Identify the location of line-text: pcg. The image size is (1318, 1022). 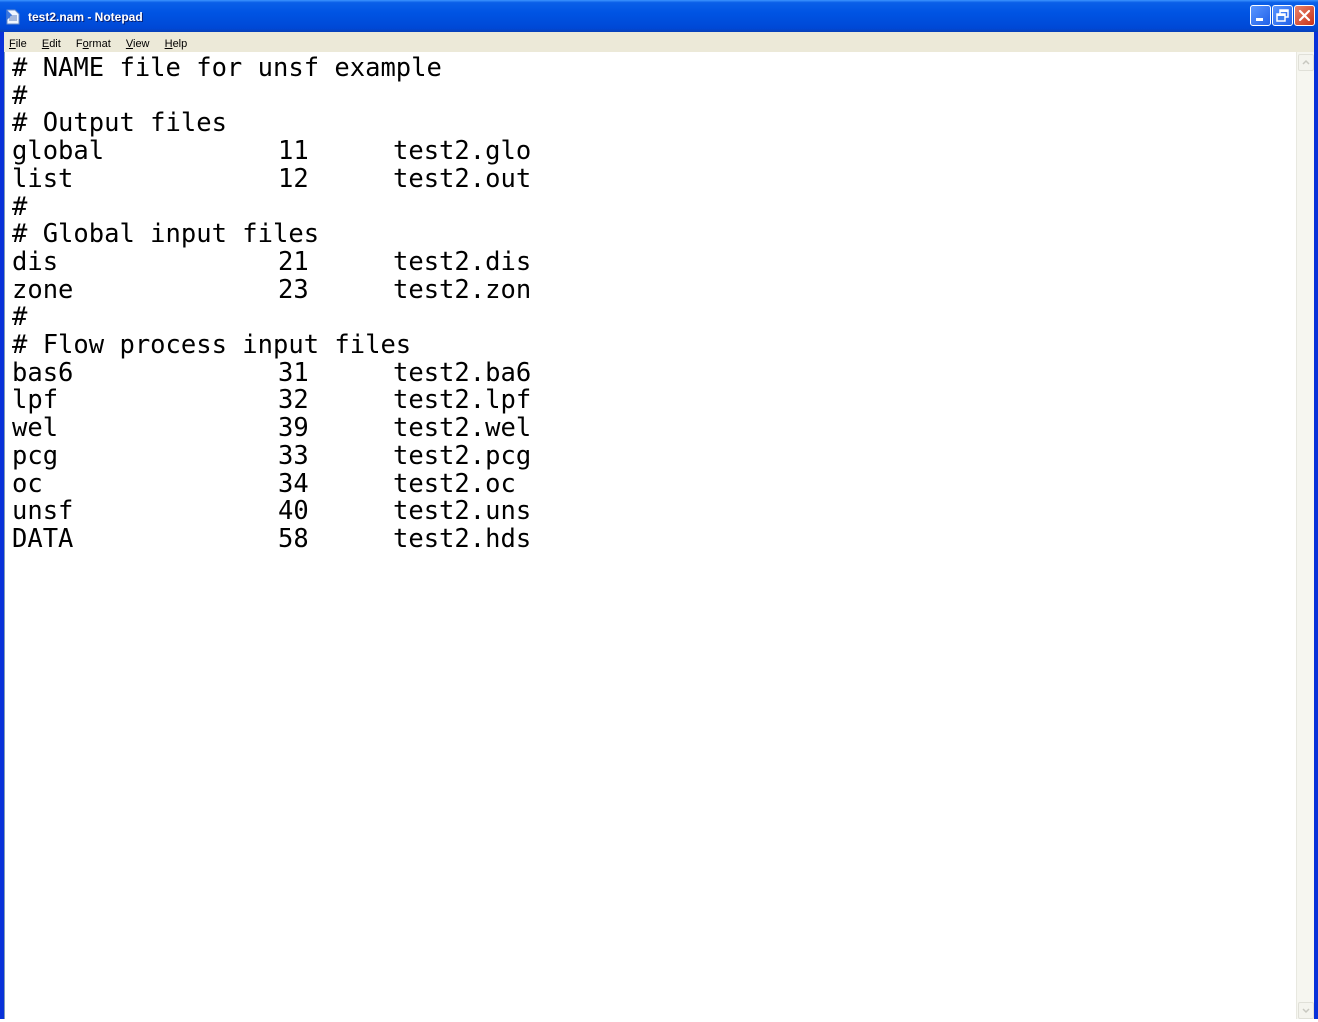
(35, 455).